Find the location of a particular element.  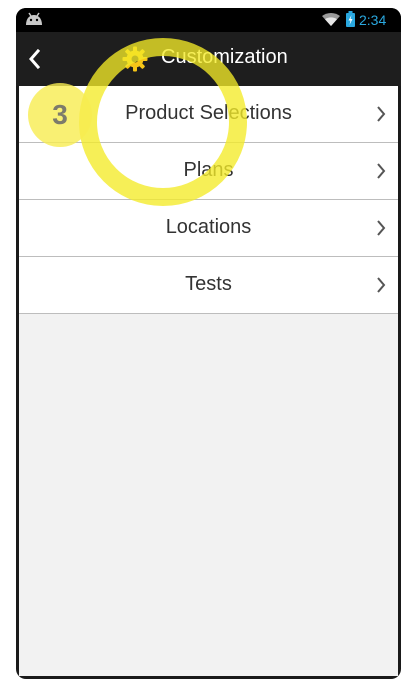

menu-item-locations: Locations is located at coordinates (208, 228).